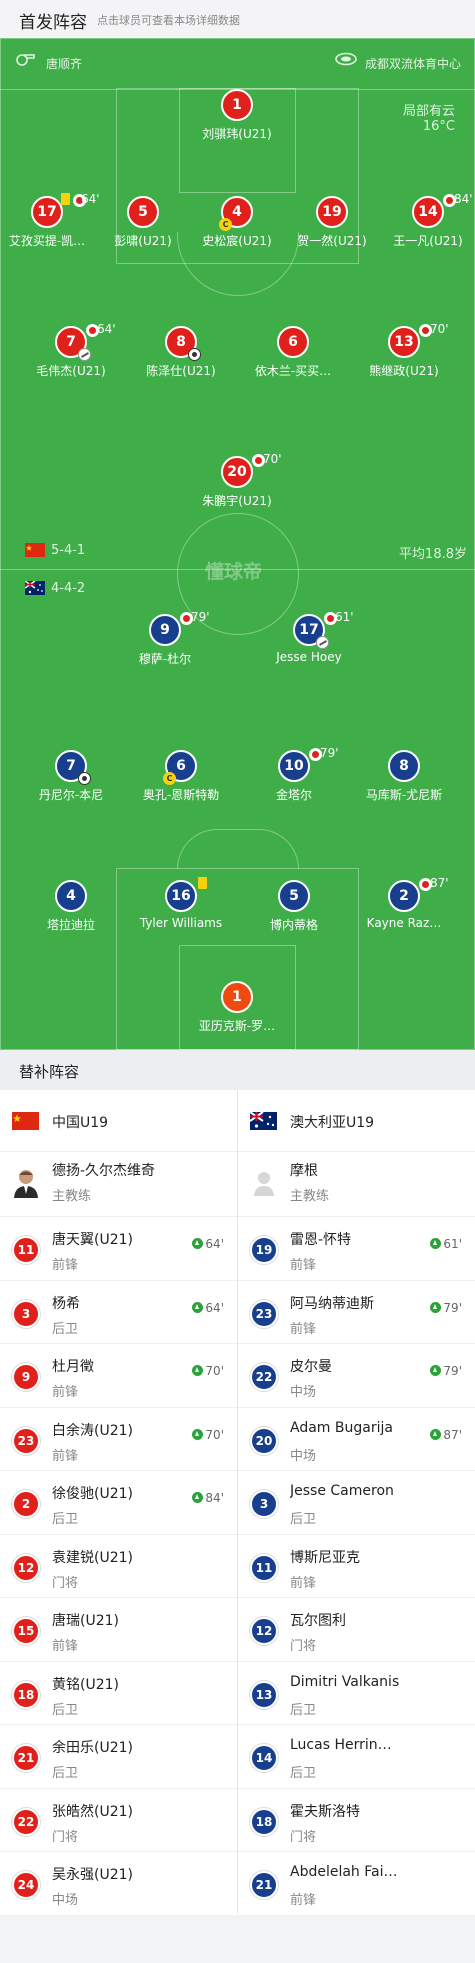  What do you see at coordinates (264, 1694) in the screenshot?
I see `jersey-number: 13` at bounding box center [264, 1694].